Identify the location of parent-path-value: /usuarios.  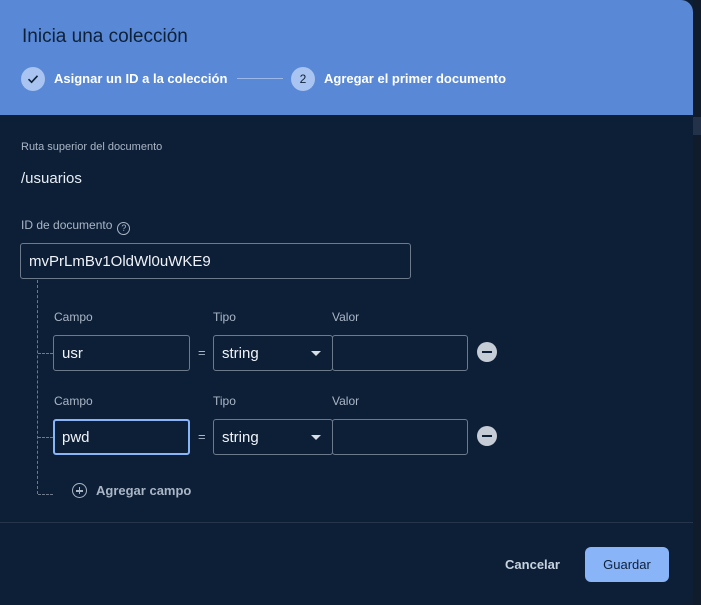
(51, 178).